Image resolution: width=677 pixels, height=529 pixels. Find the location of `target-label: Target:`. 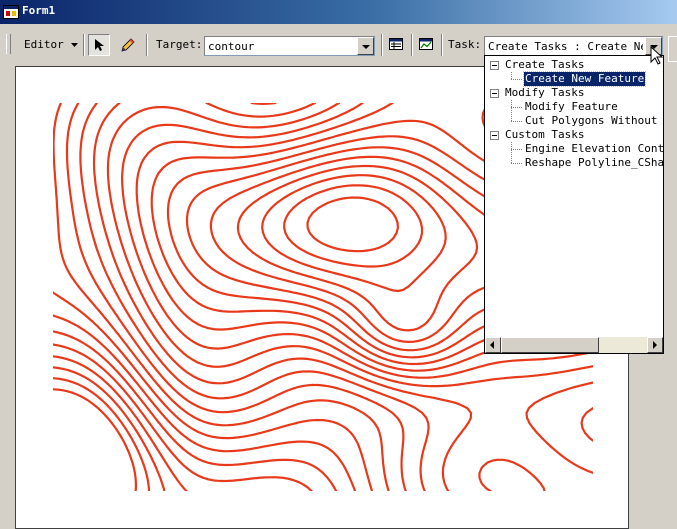

target-label: Target: is located at coordinates (179, 44).